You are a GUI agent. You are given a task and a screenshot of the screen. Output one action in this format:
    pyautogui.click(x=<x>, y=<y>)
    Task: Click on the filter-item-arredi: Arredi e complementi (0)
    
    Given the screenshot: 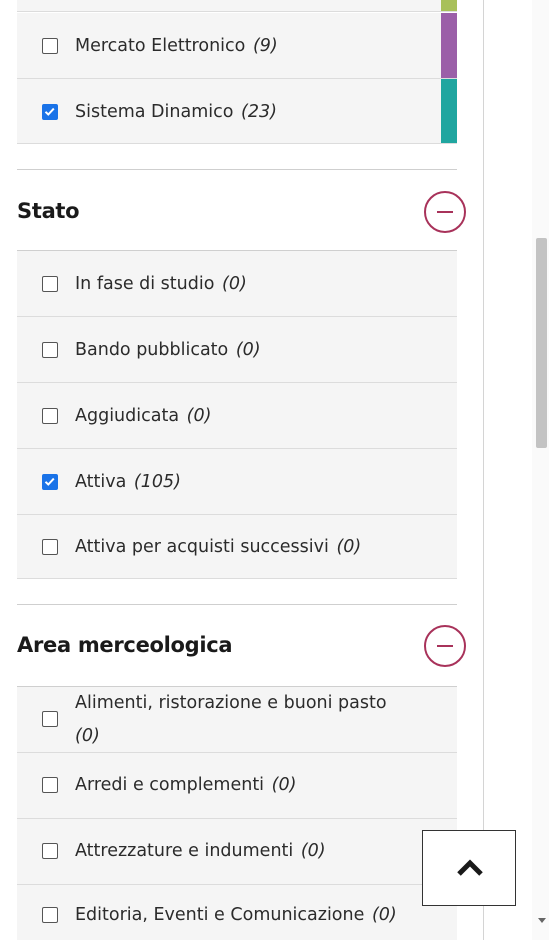 What is the action you would take?
    pyautogui.click(x=237, y=786)
    